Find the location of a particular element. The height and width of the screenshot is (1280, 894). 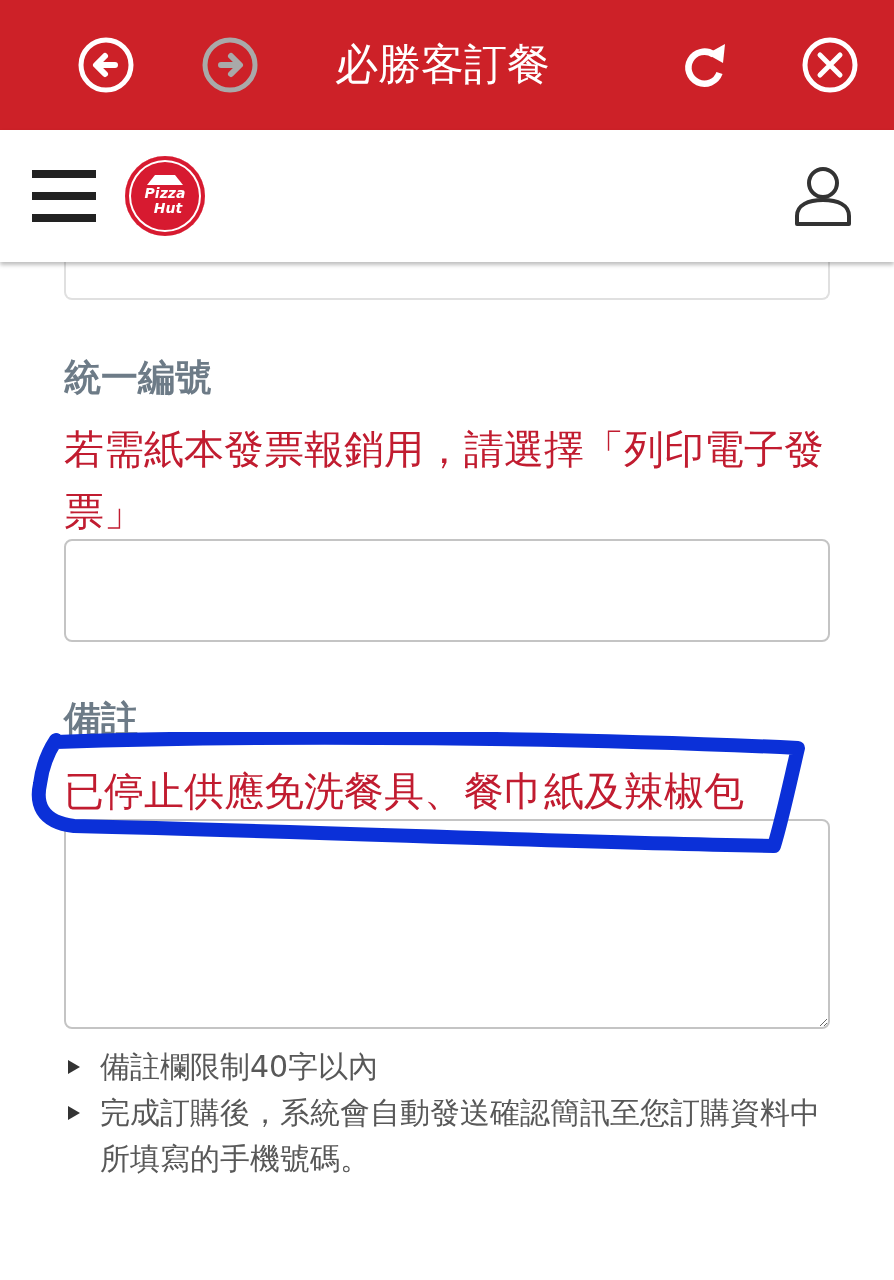

account-button is located at coordinates (823, 196).